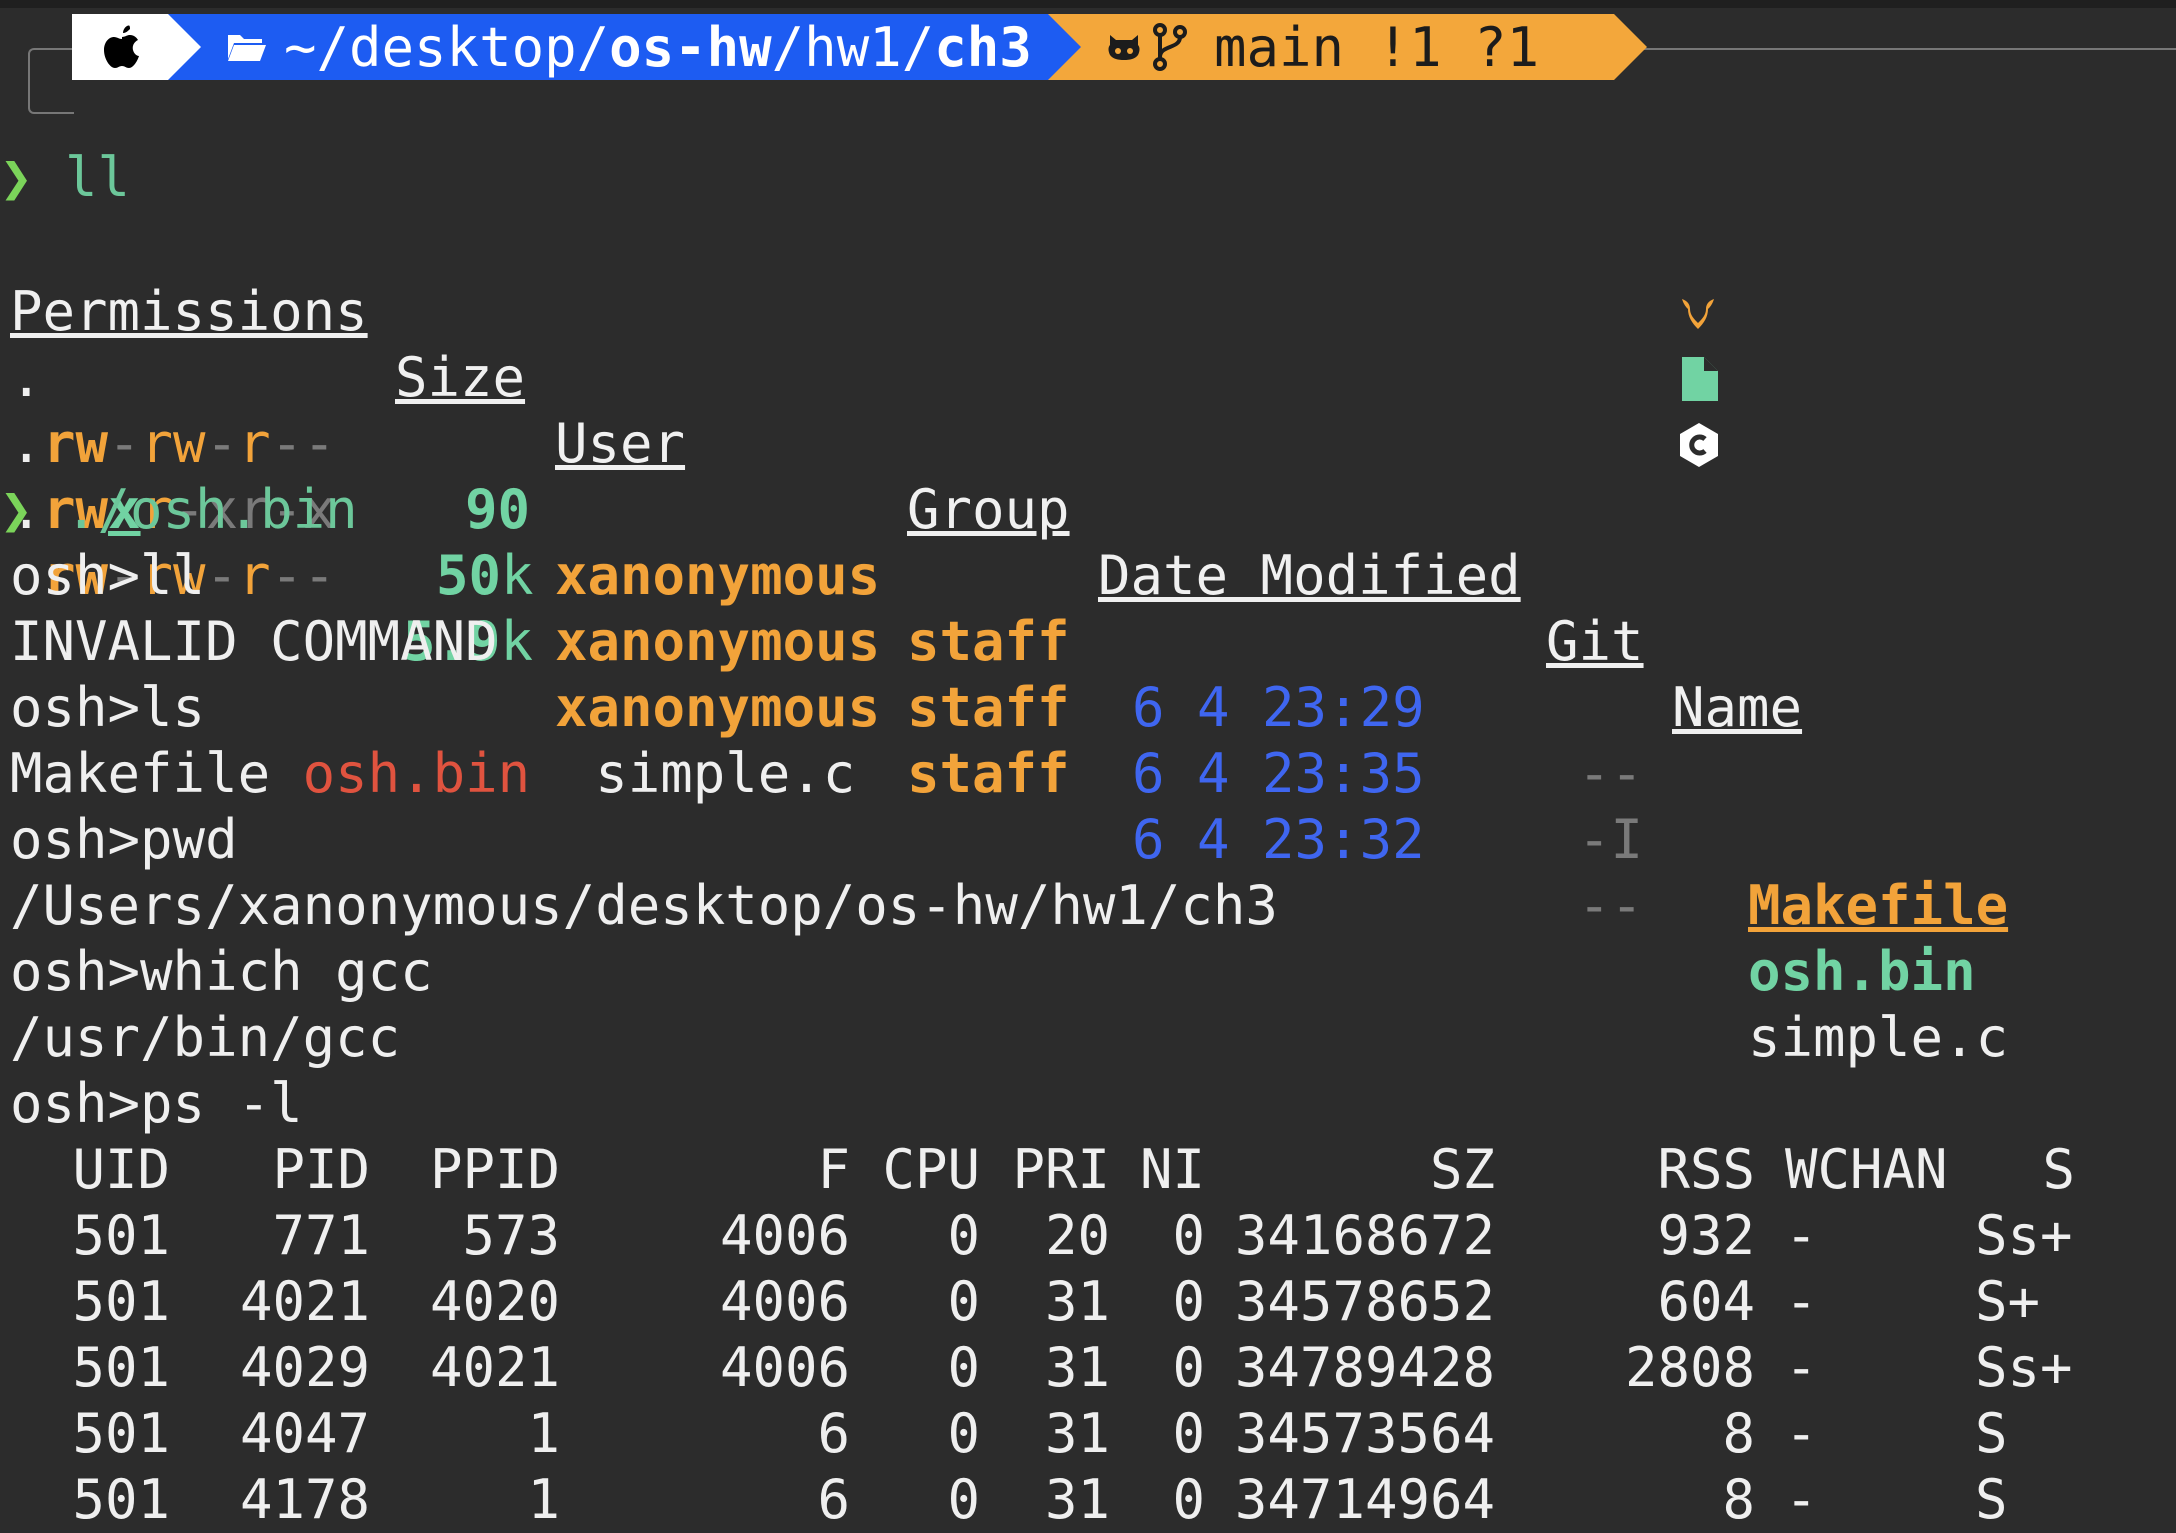 This screenshot has width=2176, height=1533. I want to click on ps-col-rss: RSS, so click(1706, 1169).